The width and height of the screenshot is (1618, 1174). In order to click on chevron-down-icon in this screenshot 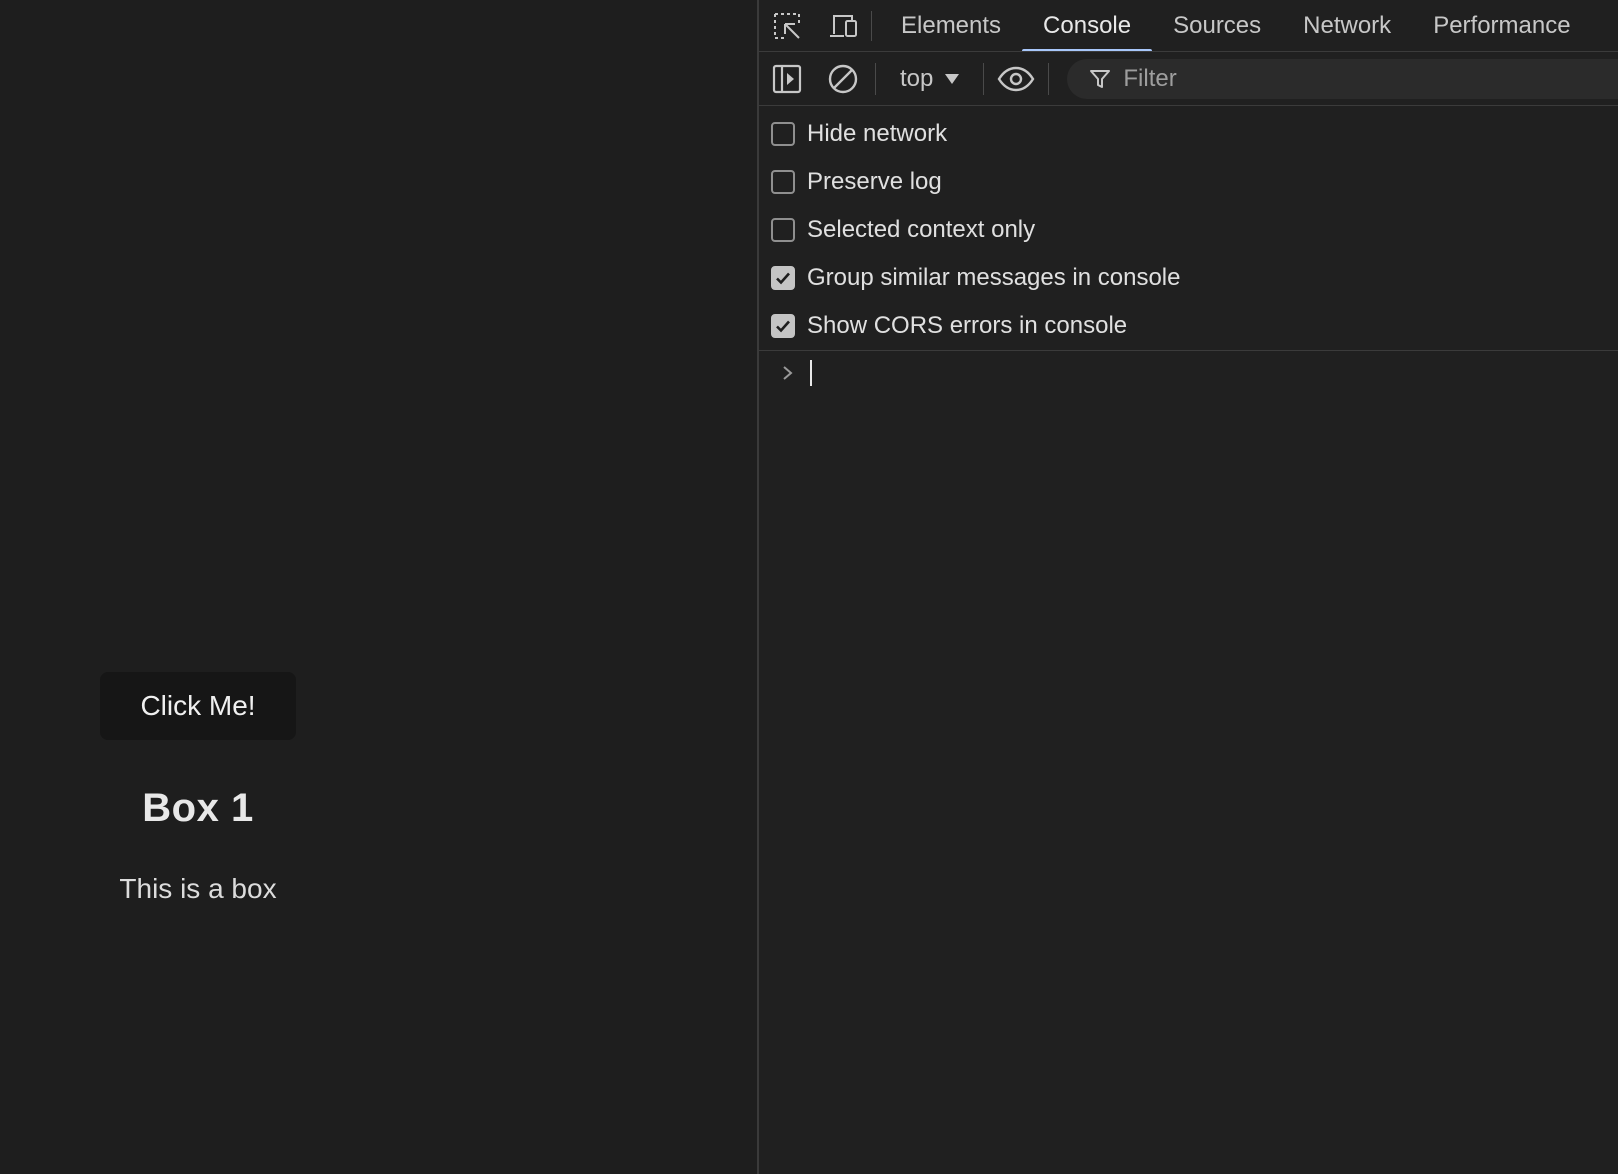, I will do `click(952, 78)`.